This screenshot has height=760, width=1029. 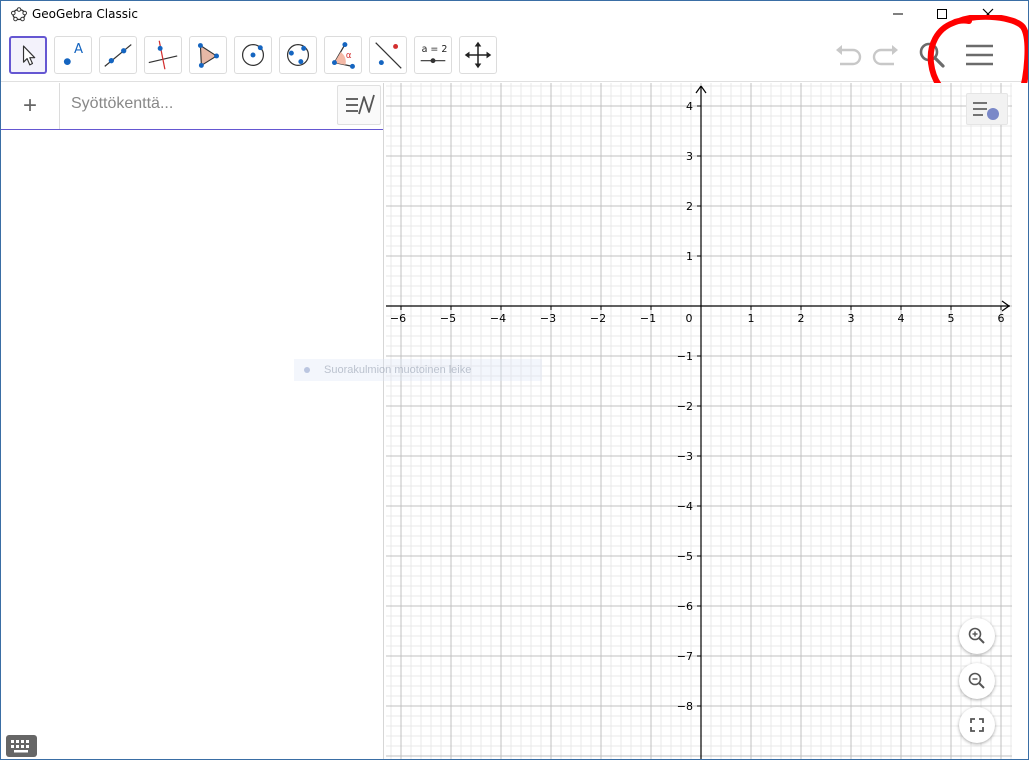 I want to click on undo-icon, so click(x=849, y=55).